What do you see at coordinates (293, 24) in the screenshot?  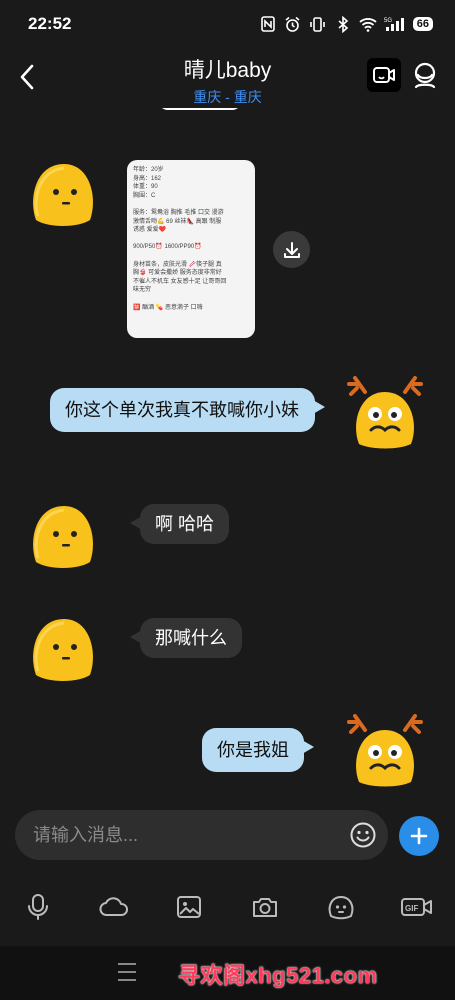 I see `alarm-icon` at bounding box center [293, 24].